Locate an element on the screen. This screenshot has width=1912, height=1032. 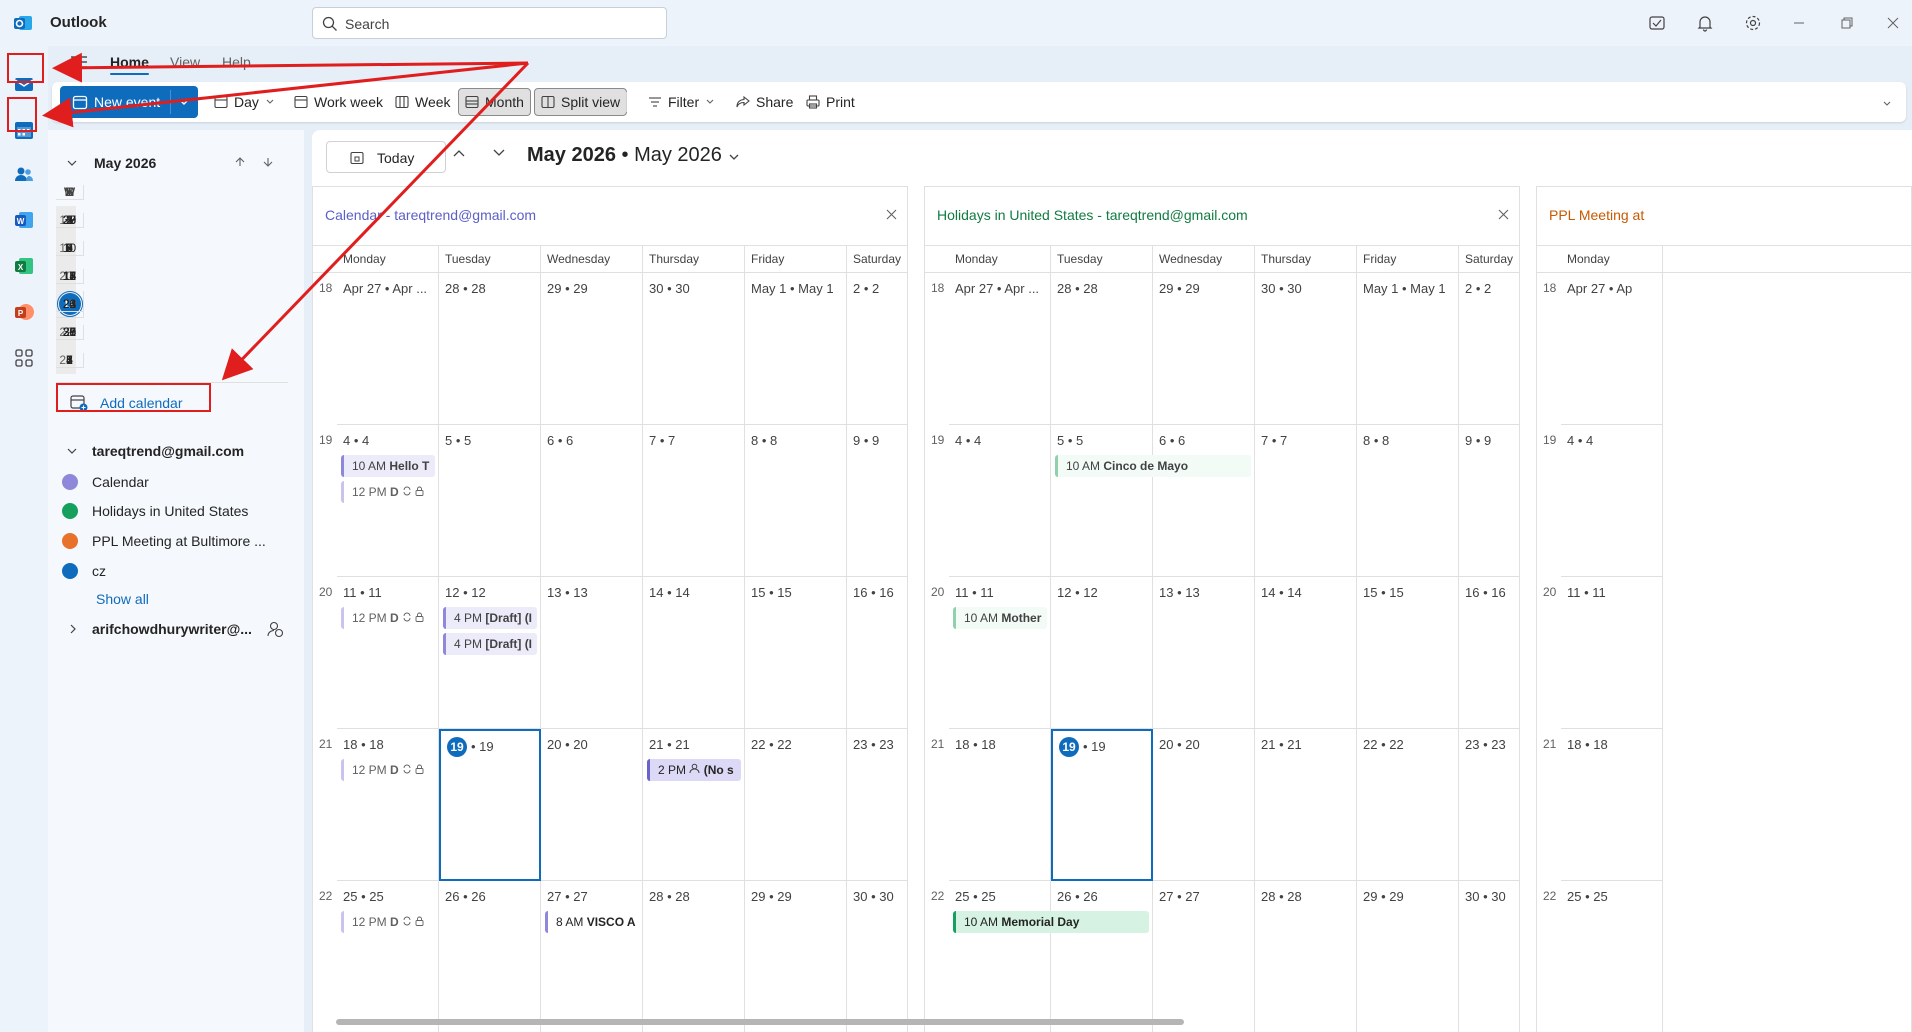
apps-icon is located at coordinates (24, 358).